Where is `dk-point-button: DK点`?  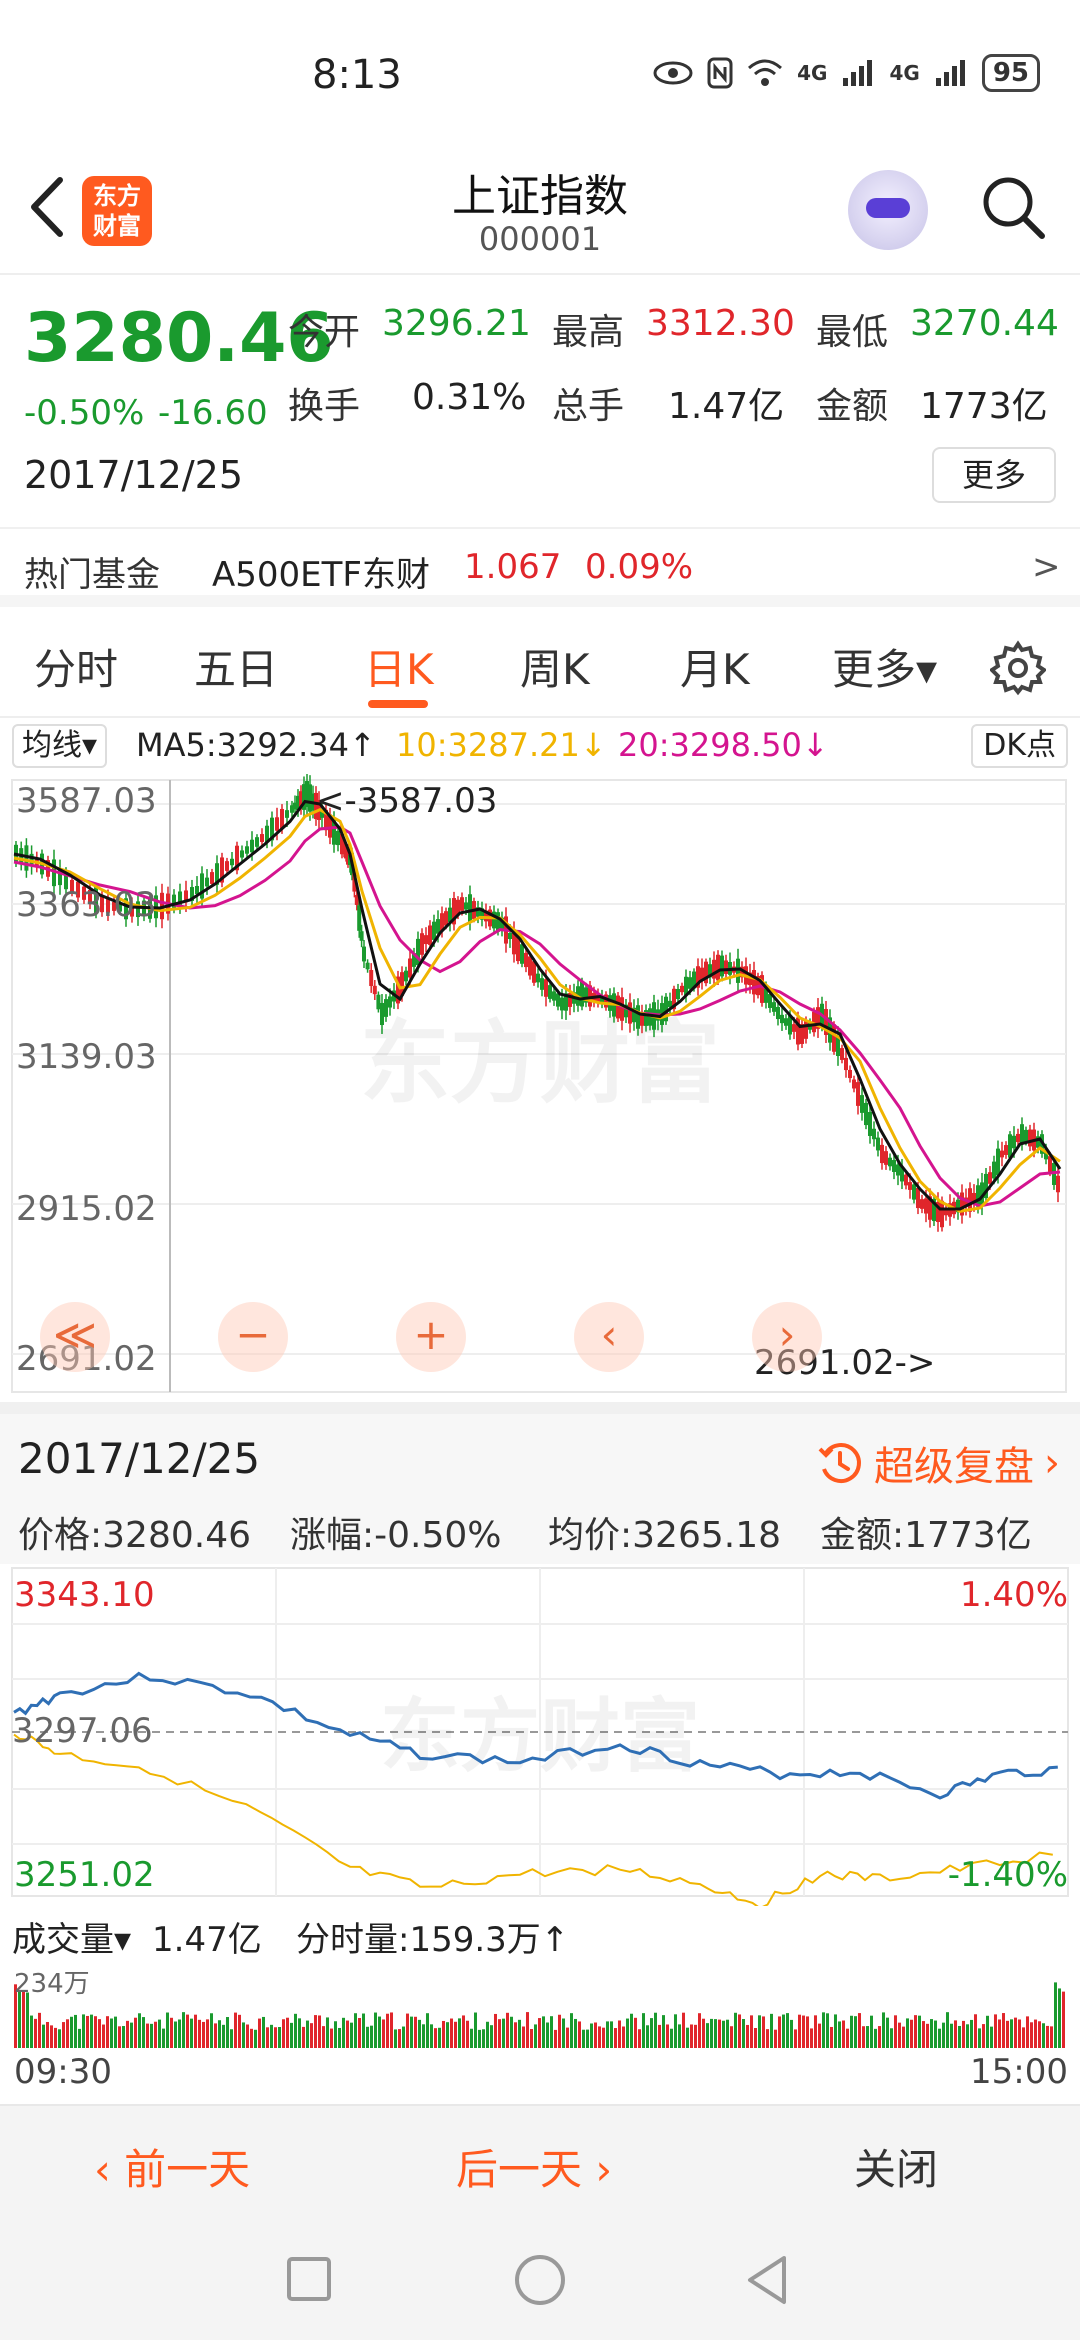 dk-point-button: DK点 is located at coordinates (1019, 746).